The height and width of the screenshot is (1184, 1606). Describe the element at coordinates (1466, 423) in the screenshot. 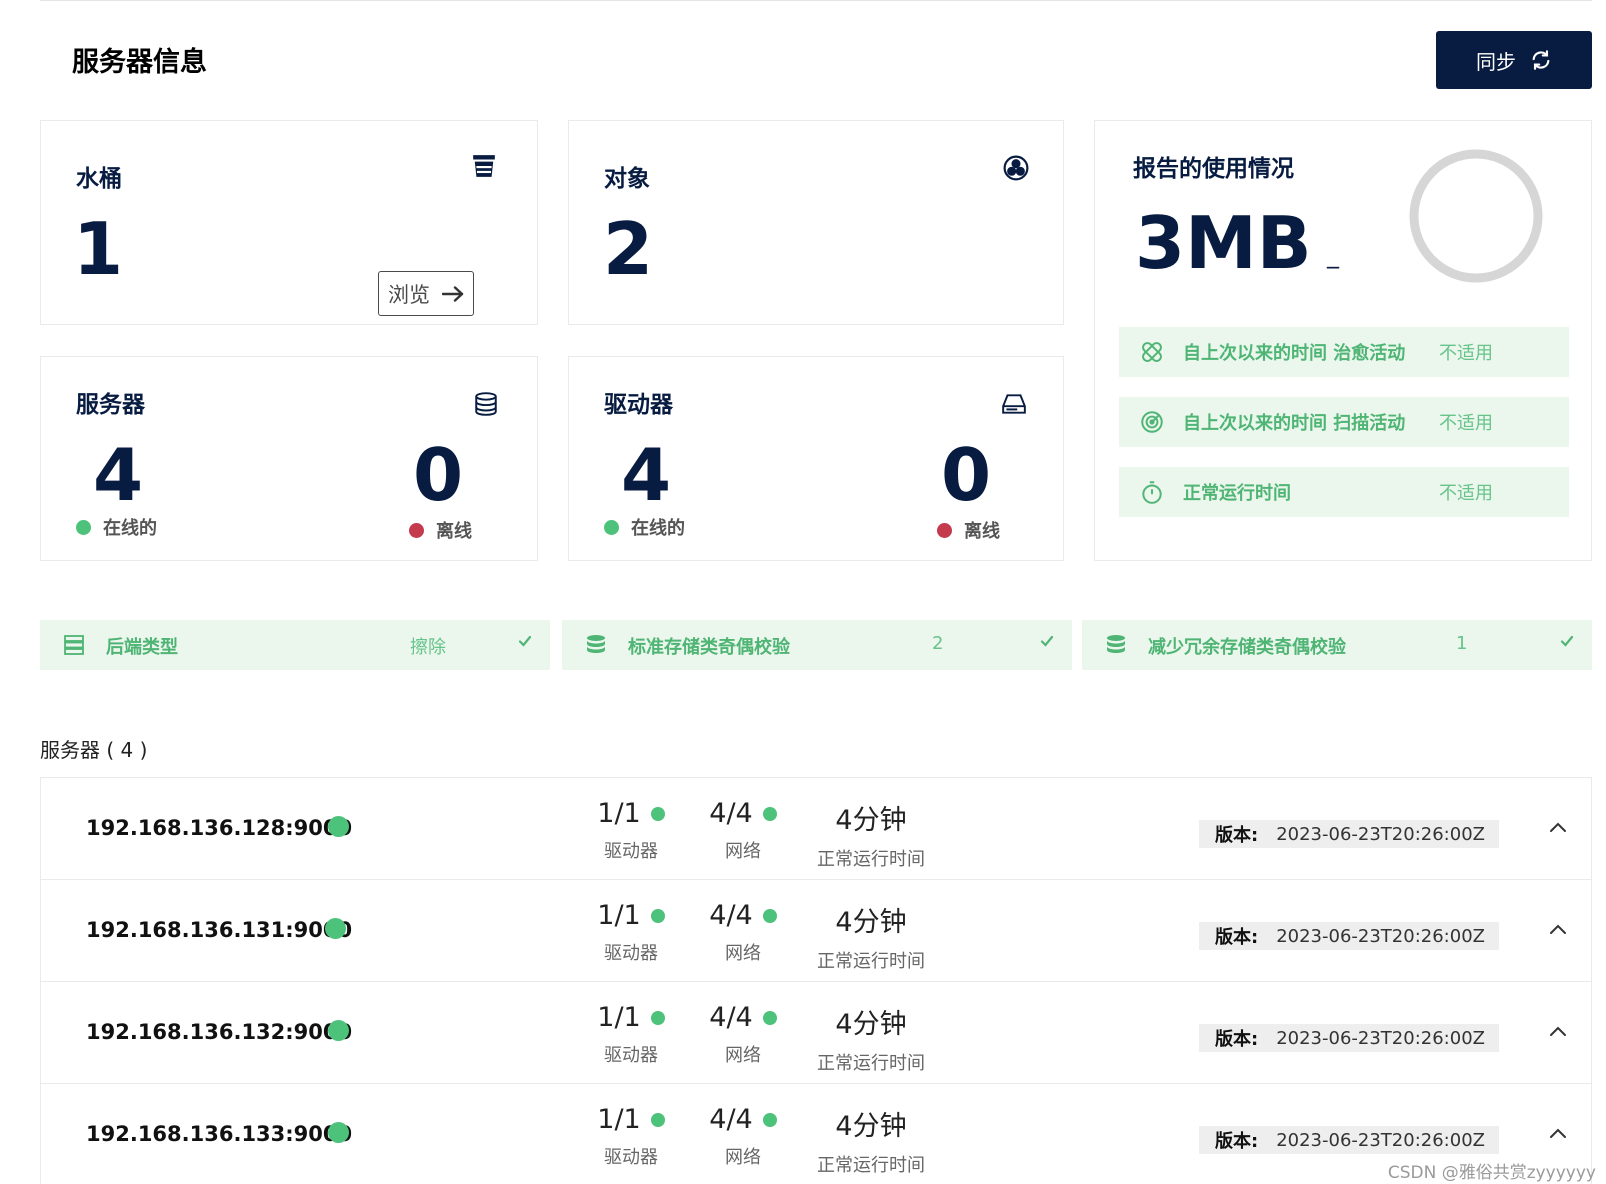

I see `scan-activity-value: 不适用` at that location.